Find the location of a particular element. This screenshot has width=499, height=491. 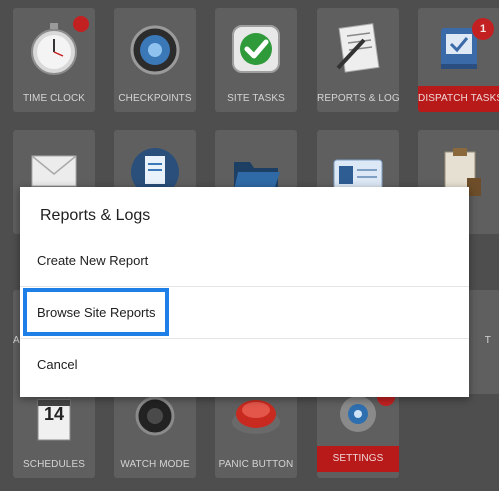

checkmark-icon is located at coordinates (256, 49).